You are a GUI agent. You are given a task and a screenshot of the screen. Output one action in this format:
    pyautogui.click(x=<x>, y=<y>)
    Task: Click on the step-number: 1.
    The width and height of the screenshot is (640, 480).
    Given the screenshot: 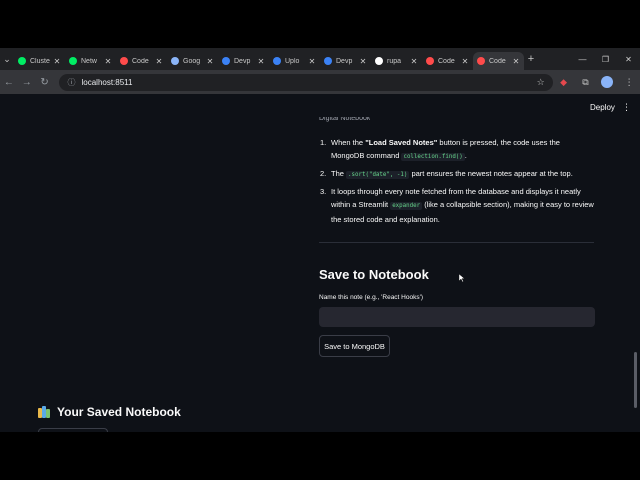 What is the action you would take?
    pyautogui.click(x=323, y=142)
    